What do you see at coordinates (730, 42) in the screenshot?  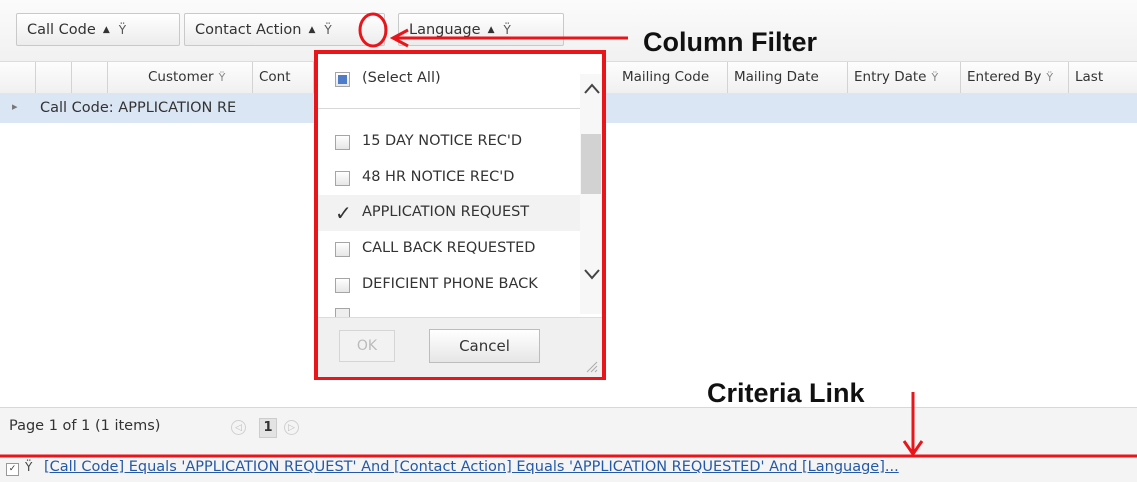 I see `annotation-column-filter: Column Filter` at bounding box center [730, 42].